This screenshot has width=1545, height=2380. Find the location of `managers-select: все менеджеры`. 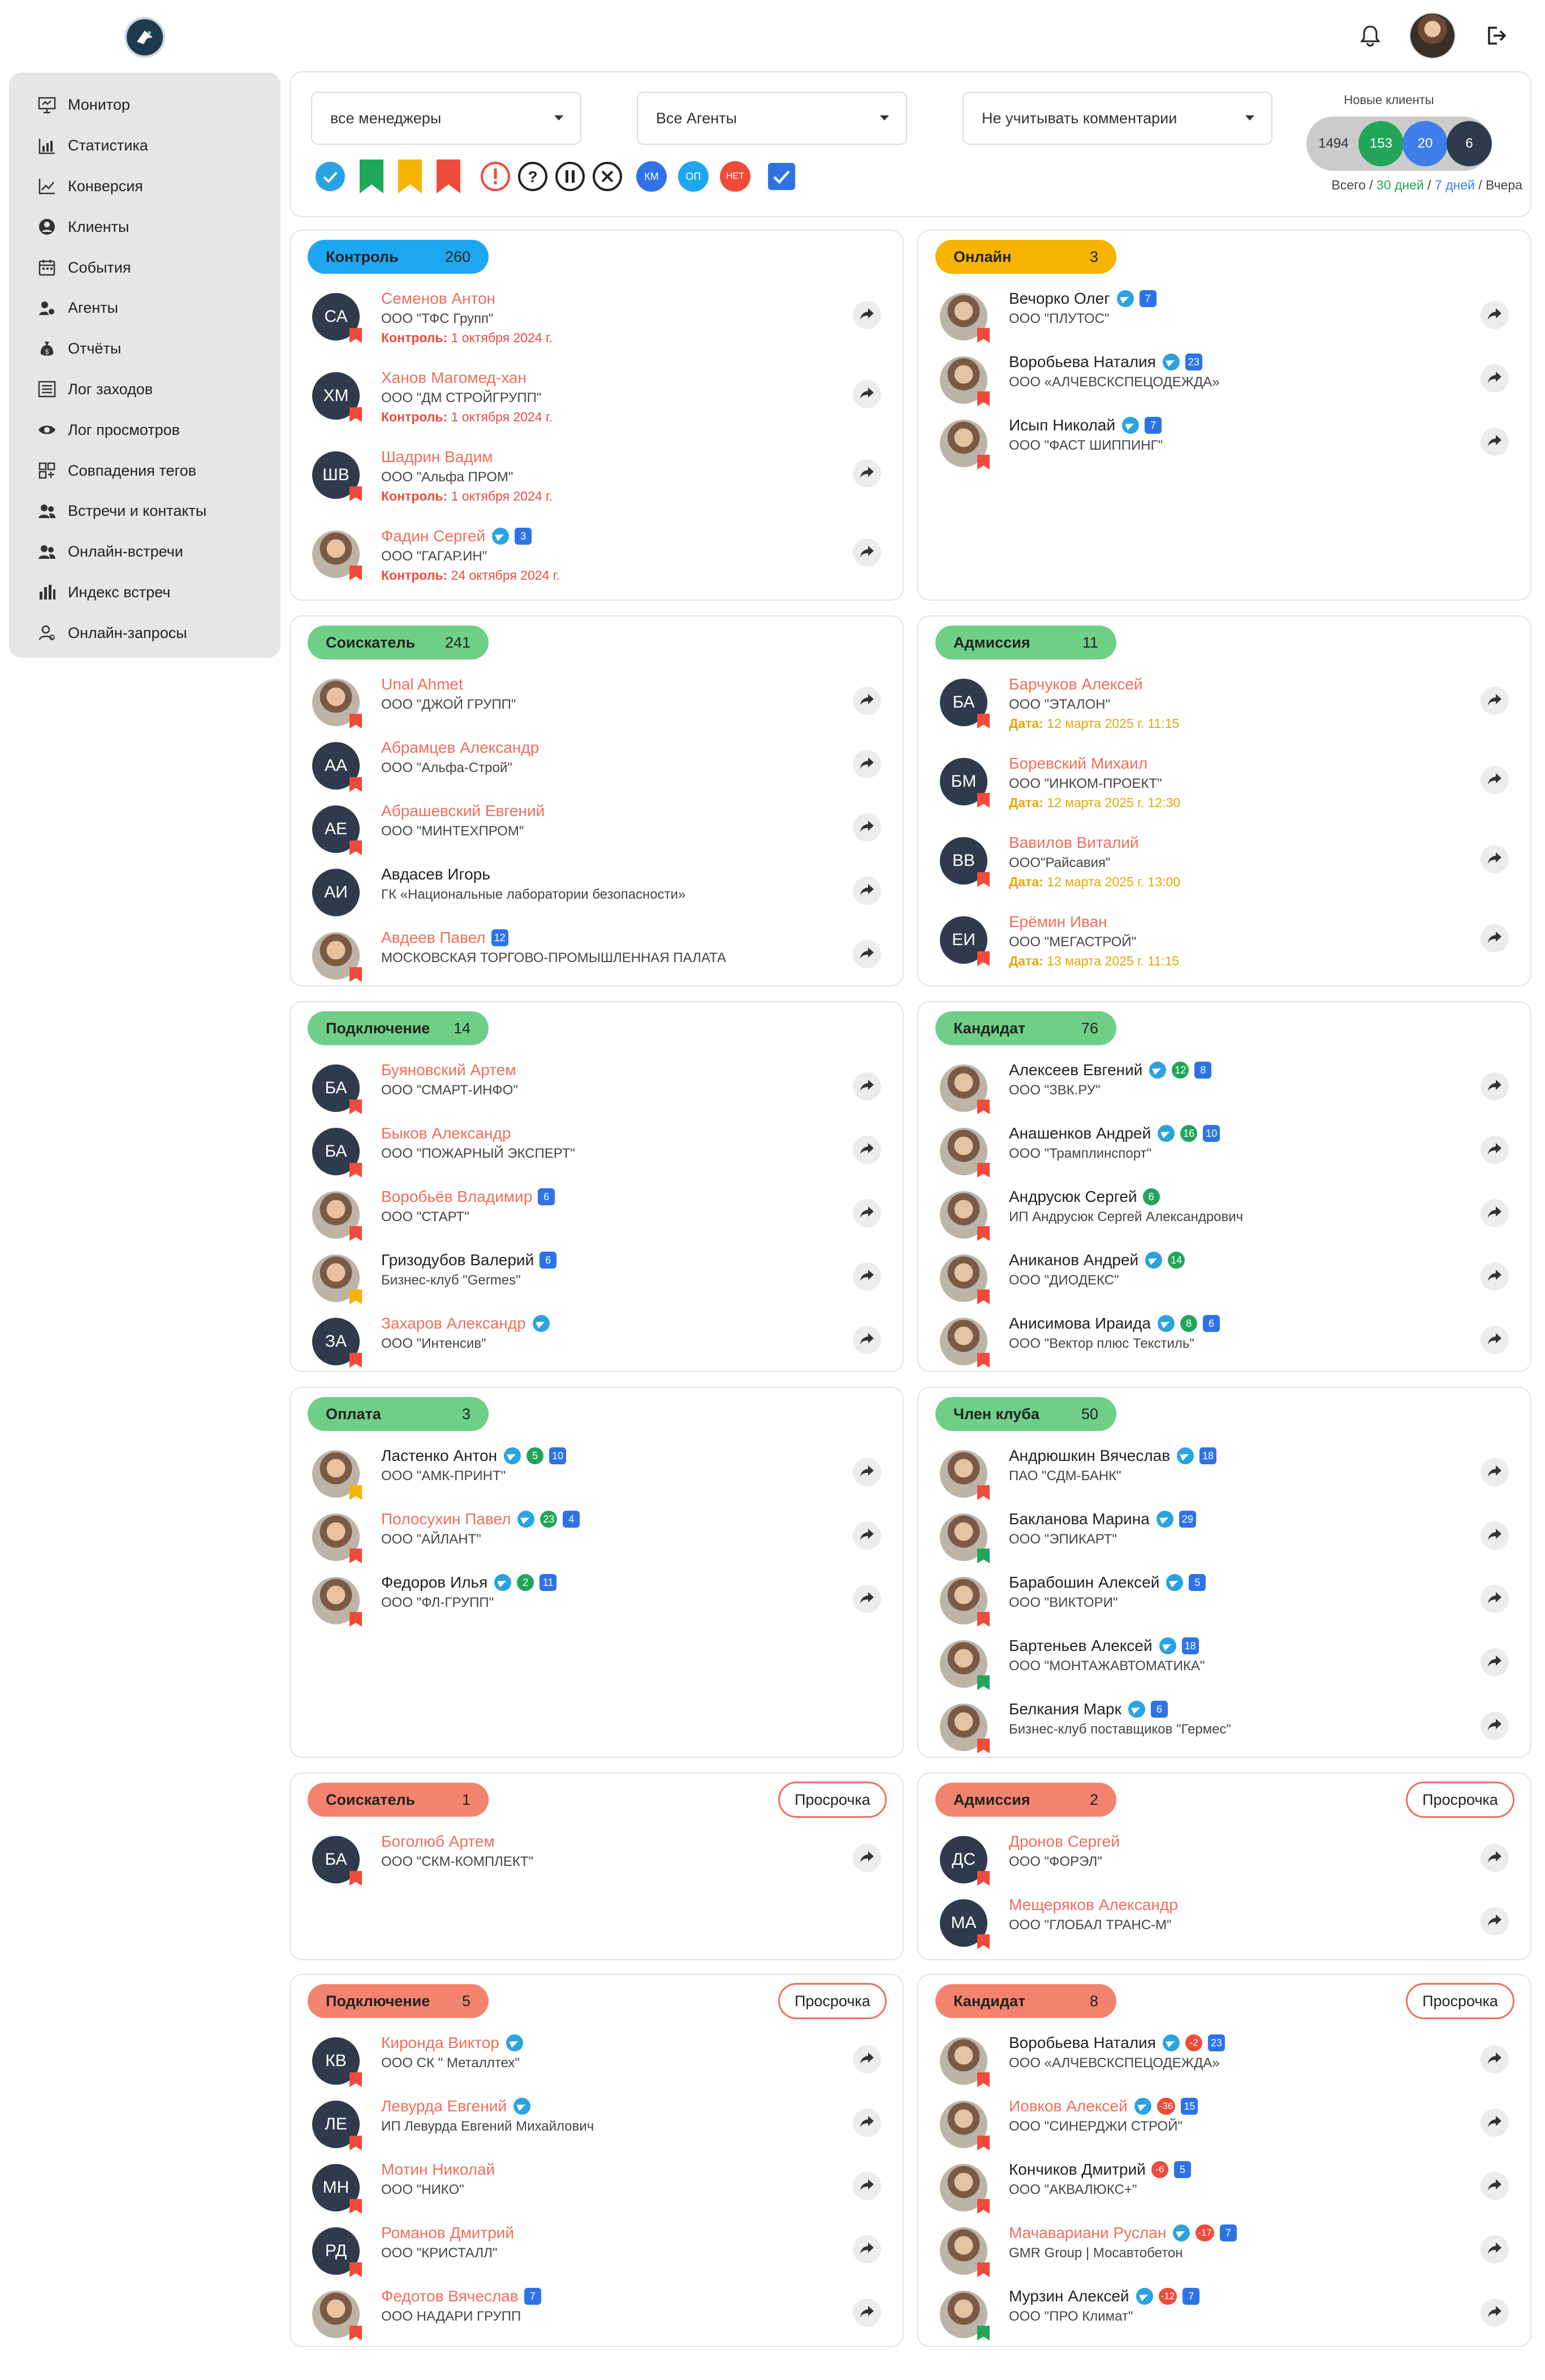

managers-select: все менеджеры is located at coordinates (446, 119).